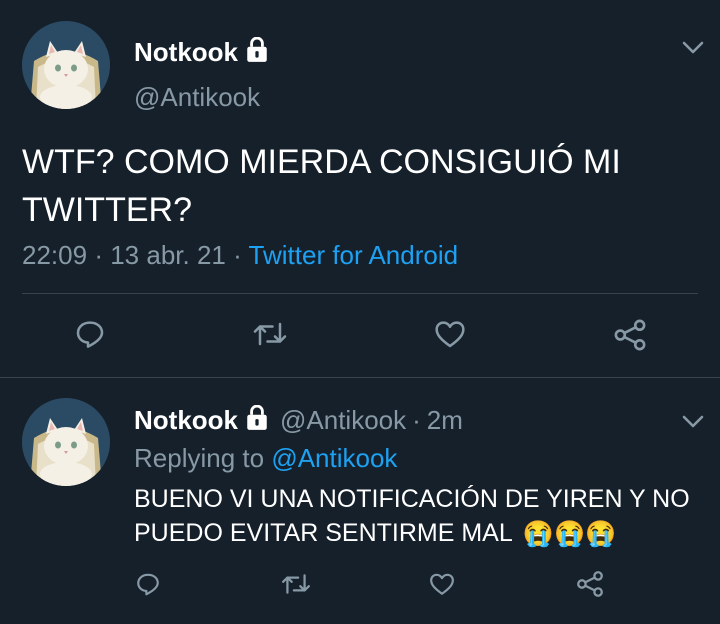 This screenshot has height=624, width=720. I want to click on tweet-meta: 22:09 · 13 abr. 21 · Twitter for Android, so click(240, 255).